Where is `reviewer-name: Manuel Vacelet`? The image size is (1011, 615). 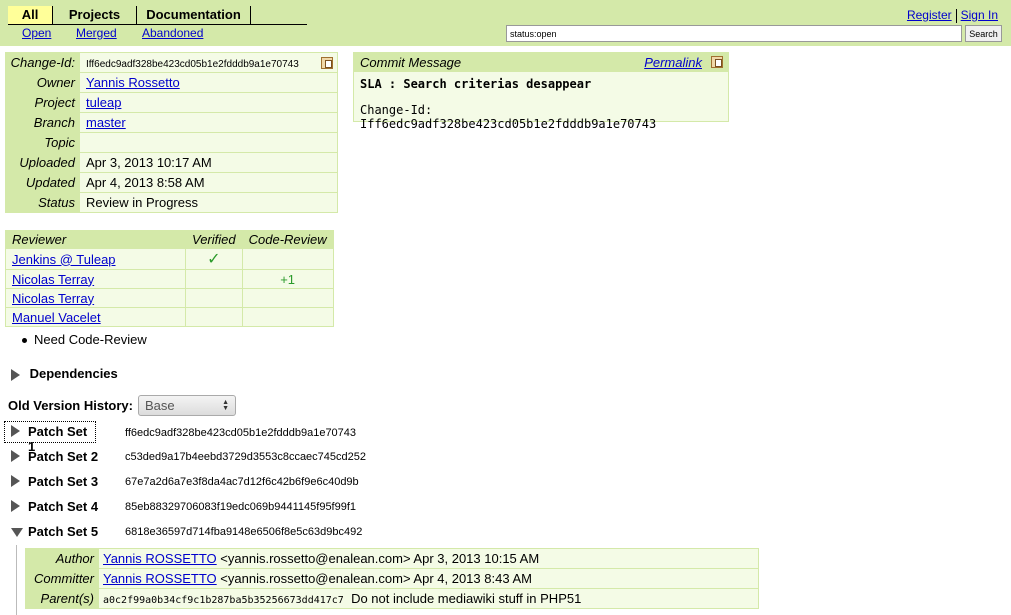 reviewer-name: Manuel Vacelet is located at coordinates (95, 317).